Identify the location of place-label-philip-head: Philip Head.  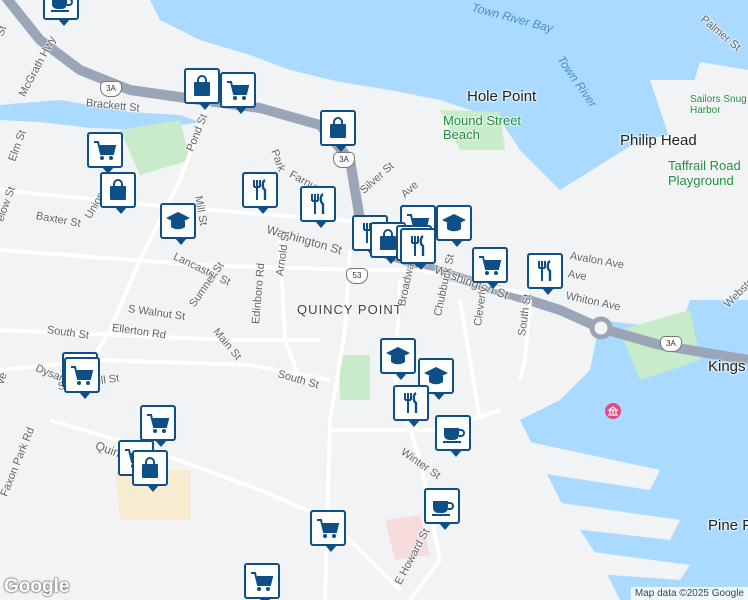
(658, 140).